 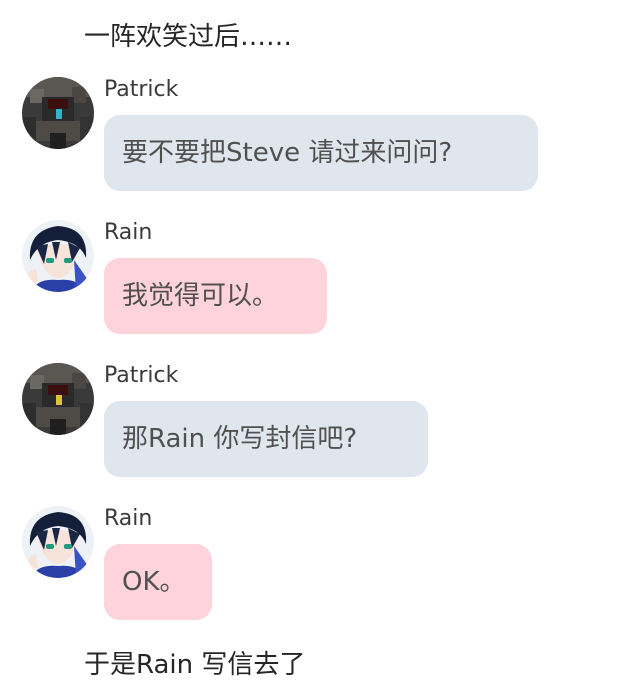 What do you see at coordinates (195, 665) in the screenshot?
I see `narration-bottom: 于是Rain 写信去了` at bounding box center [195, 665].